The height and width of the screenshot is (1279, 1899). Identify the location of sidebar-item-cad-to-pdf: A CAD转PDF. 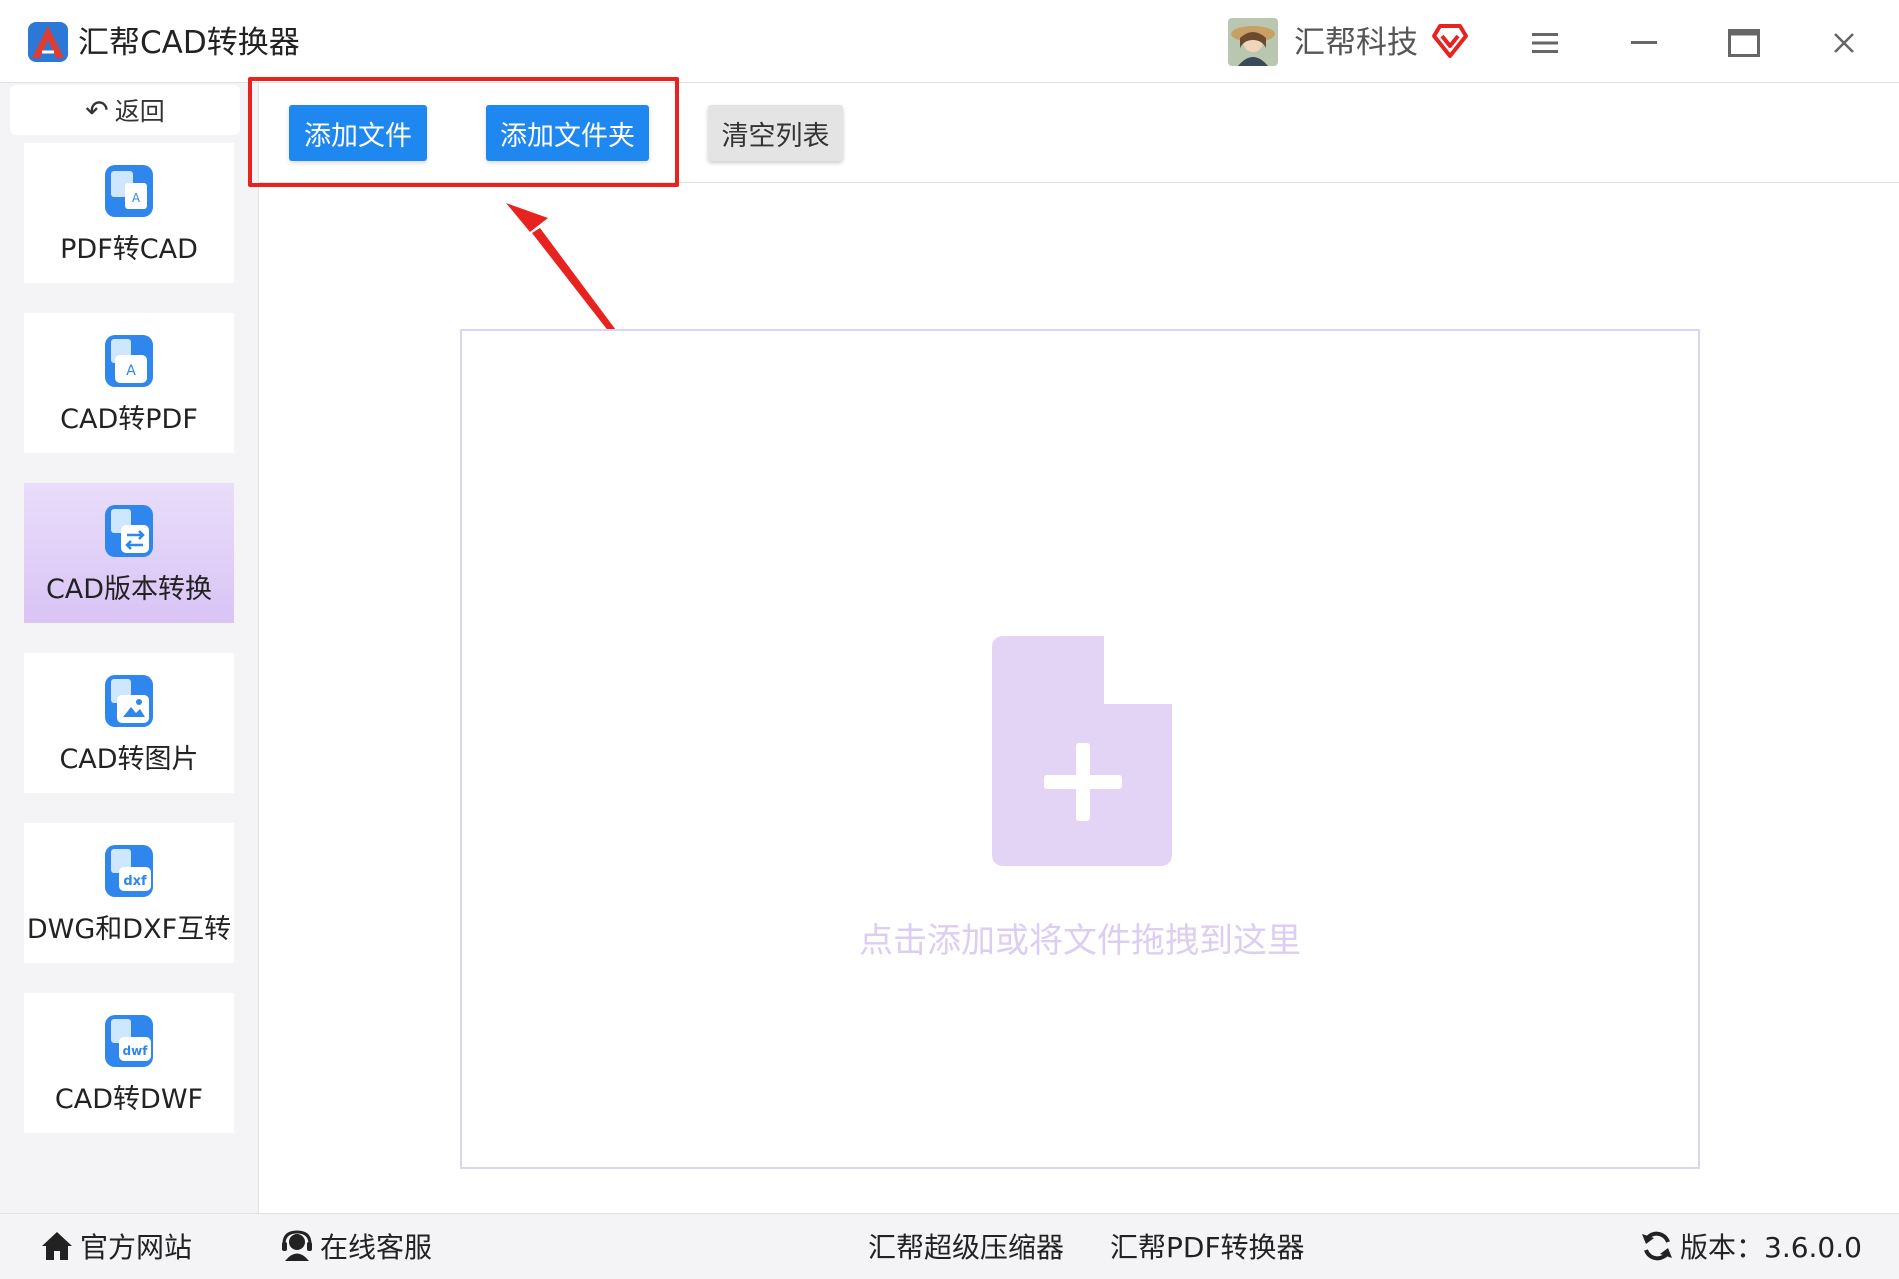
(129, 383).